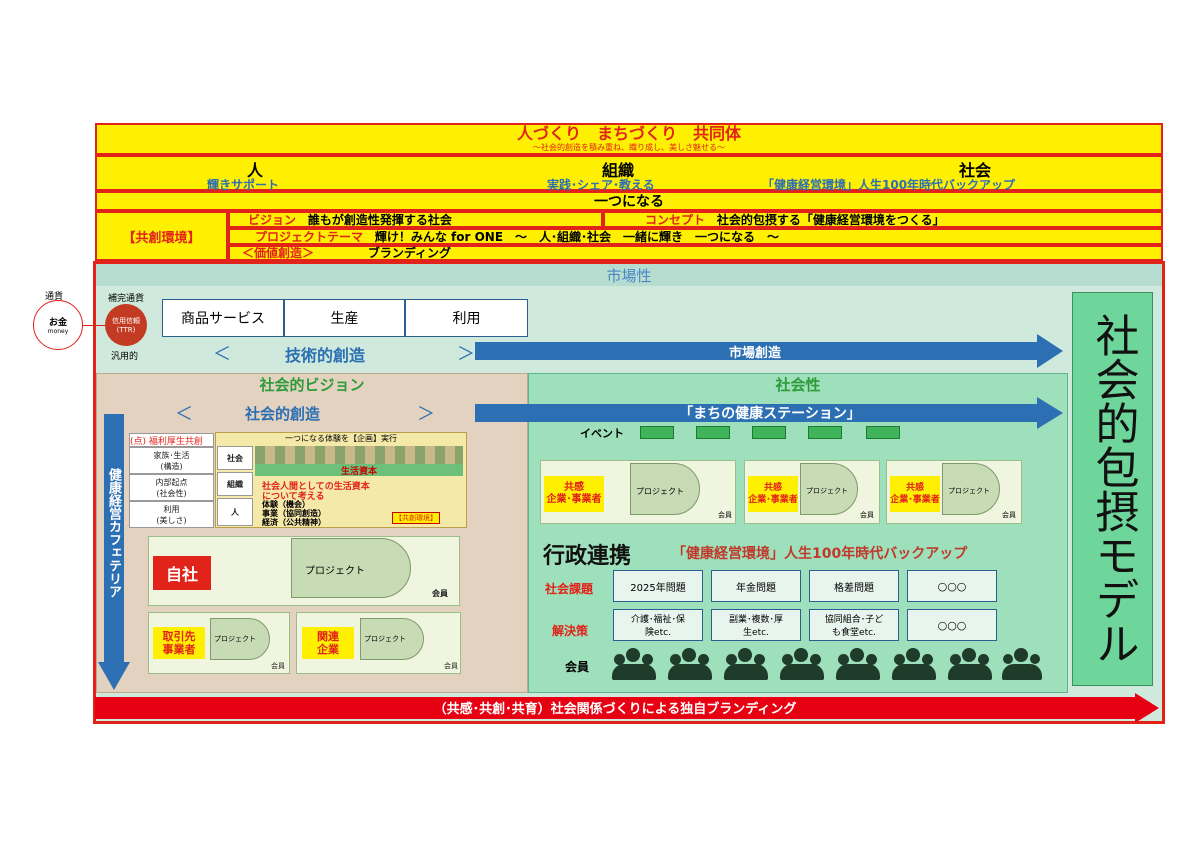  What do you see at coordinates (969, 491) in the screenshot?
I see `partner-project-label-3: プロジェクト` at bounding box center [969, 491].